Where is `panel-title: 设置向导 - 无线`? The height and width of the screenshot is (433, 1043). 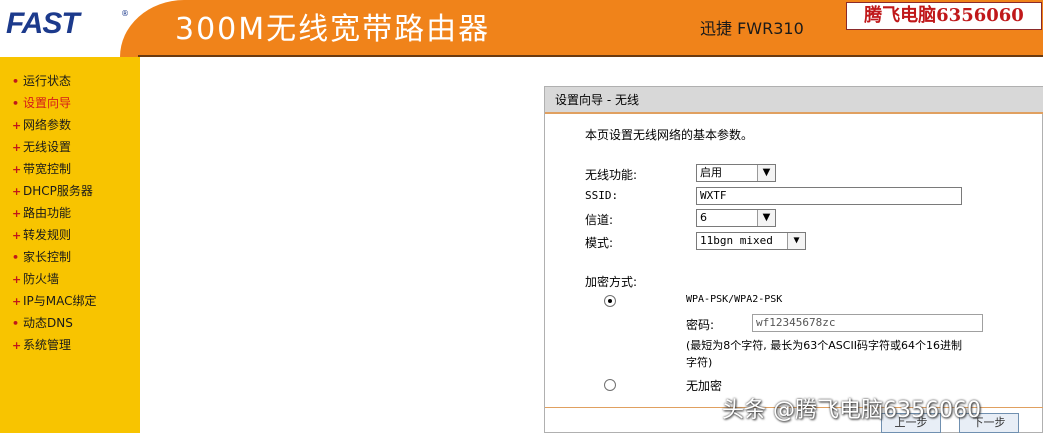 panel-title: 设置向导 - 无线 is located at coordinates (794, 100).